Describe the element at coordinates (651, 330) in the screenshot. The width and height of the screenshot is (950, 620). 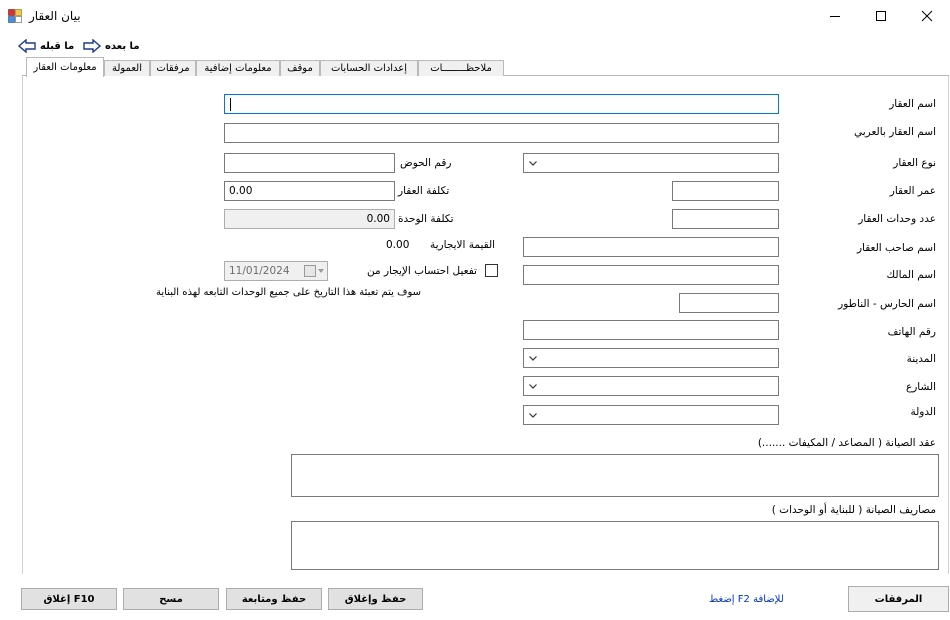
I see `phone-input` at that location.